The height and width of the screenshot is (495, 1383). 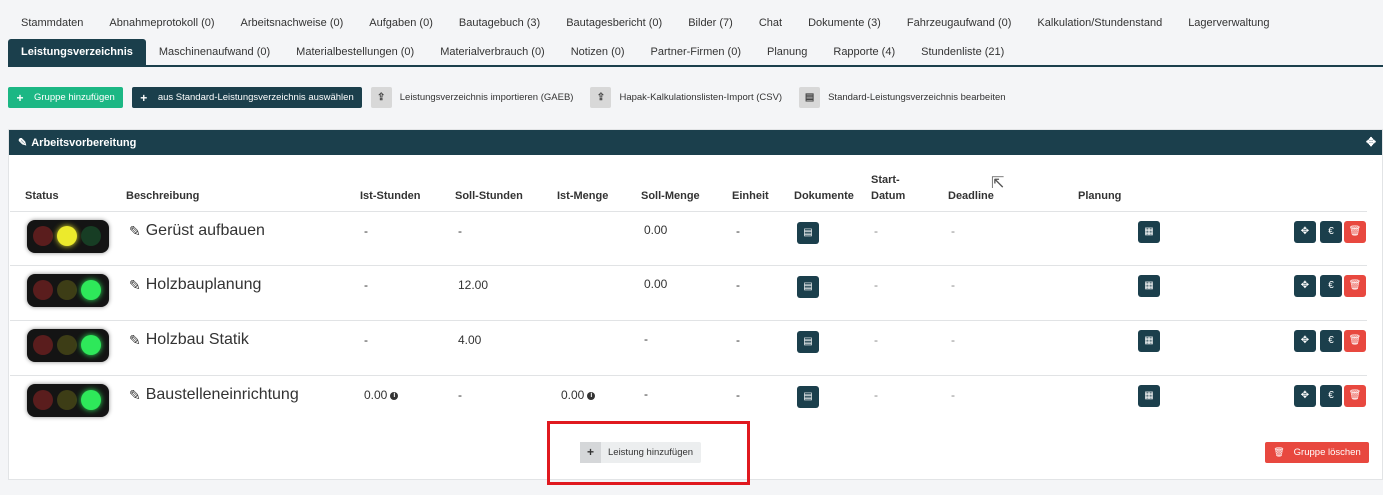 I want to click on add-group-button: + Gruppe hinzufügen, so click(x=65, y=97).